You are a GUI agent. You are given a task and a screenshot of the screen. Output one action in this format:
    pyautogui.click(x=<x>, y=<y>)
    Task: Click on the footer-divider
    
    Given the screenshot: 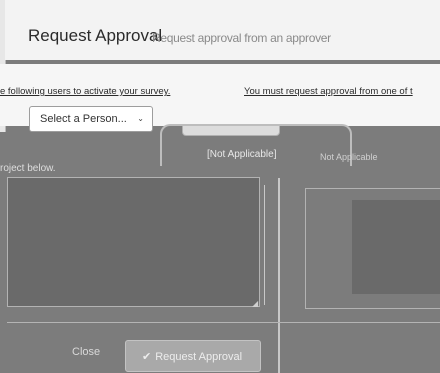 What is the action you would take?
    pyautogui.click(x=223, y=322)
    